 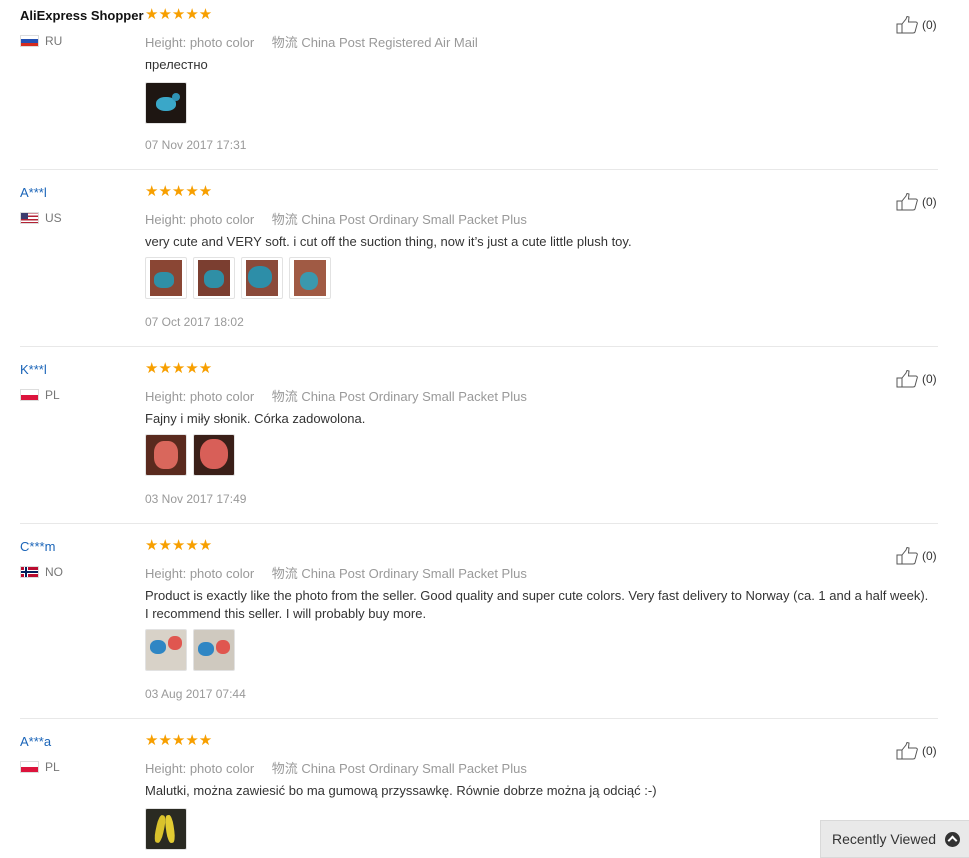 What do you see at coordinates (54, 572) in the screenshot?
I see `country-code: NO` at bounding box center [54, 572].